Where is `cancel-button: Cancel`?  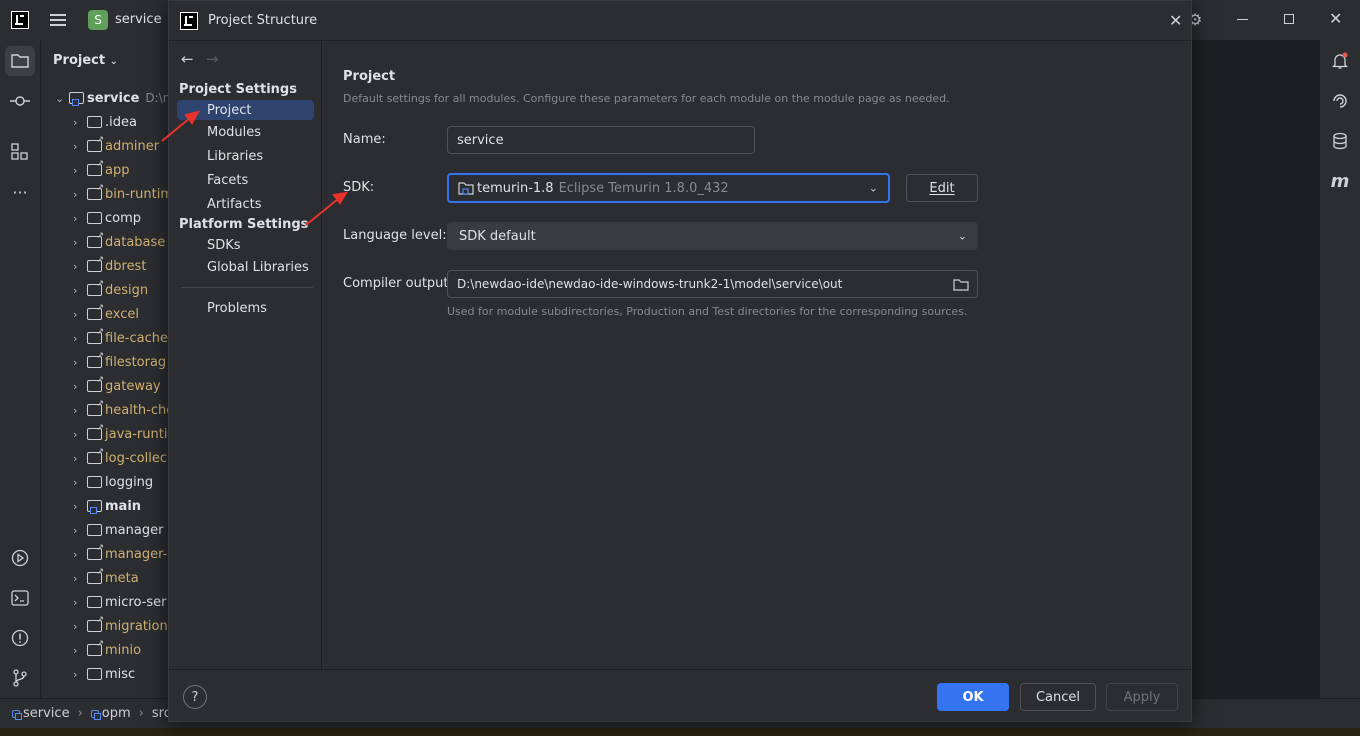 cancel-button: Cancel is located at coordinates (1058, 697).